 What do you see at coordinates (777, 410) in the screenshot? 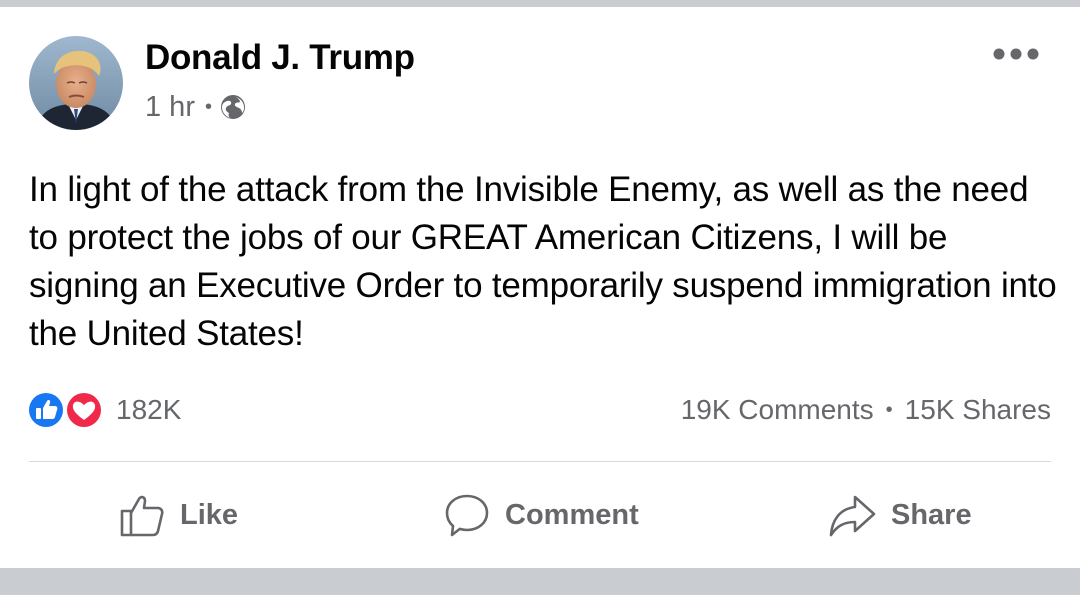
I see `comments-count: 19K Comments` at bounding box center [777, 410].